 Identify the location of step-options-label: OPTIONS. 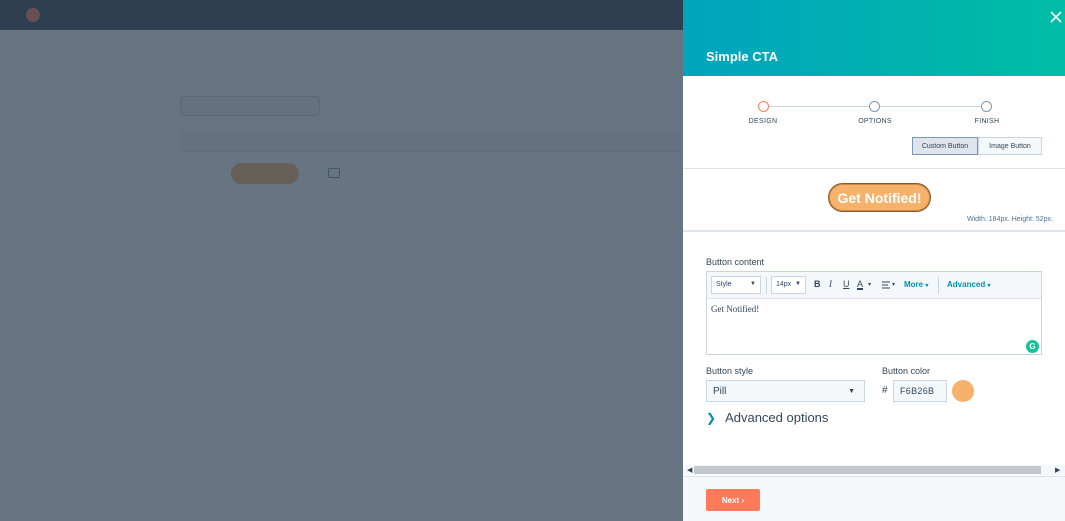
(875, 121).